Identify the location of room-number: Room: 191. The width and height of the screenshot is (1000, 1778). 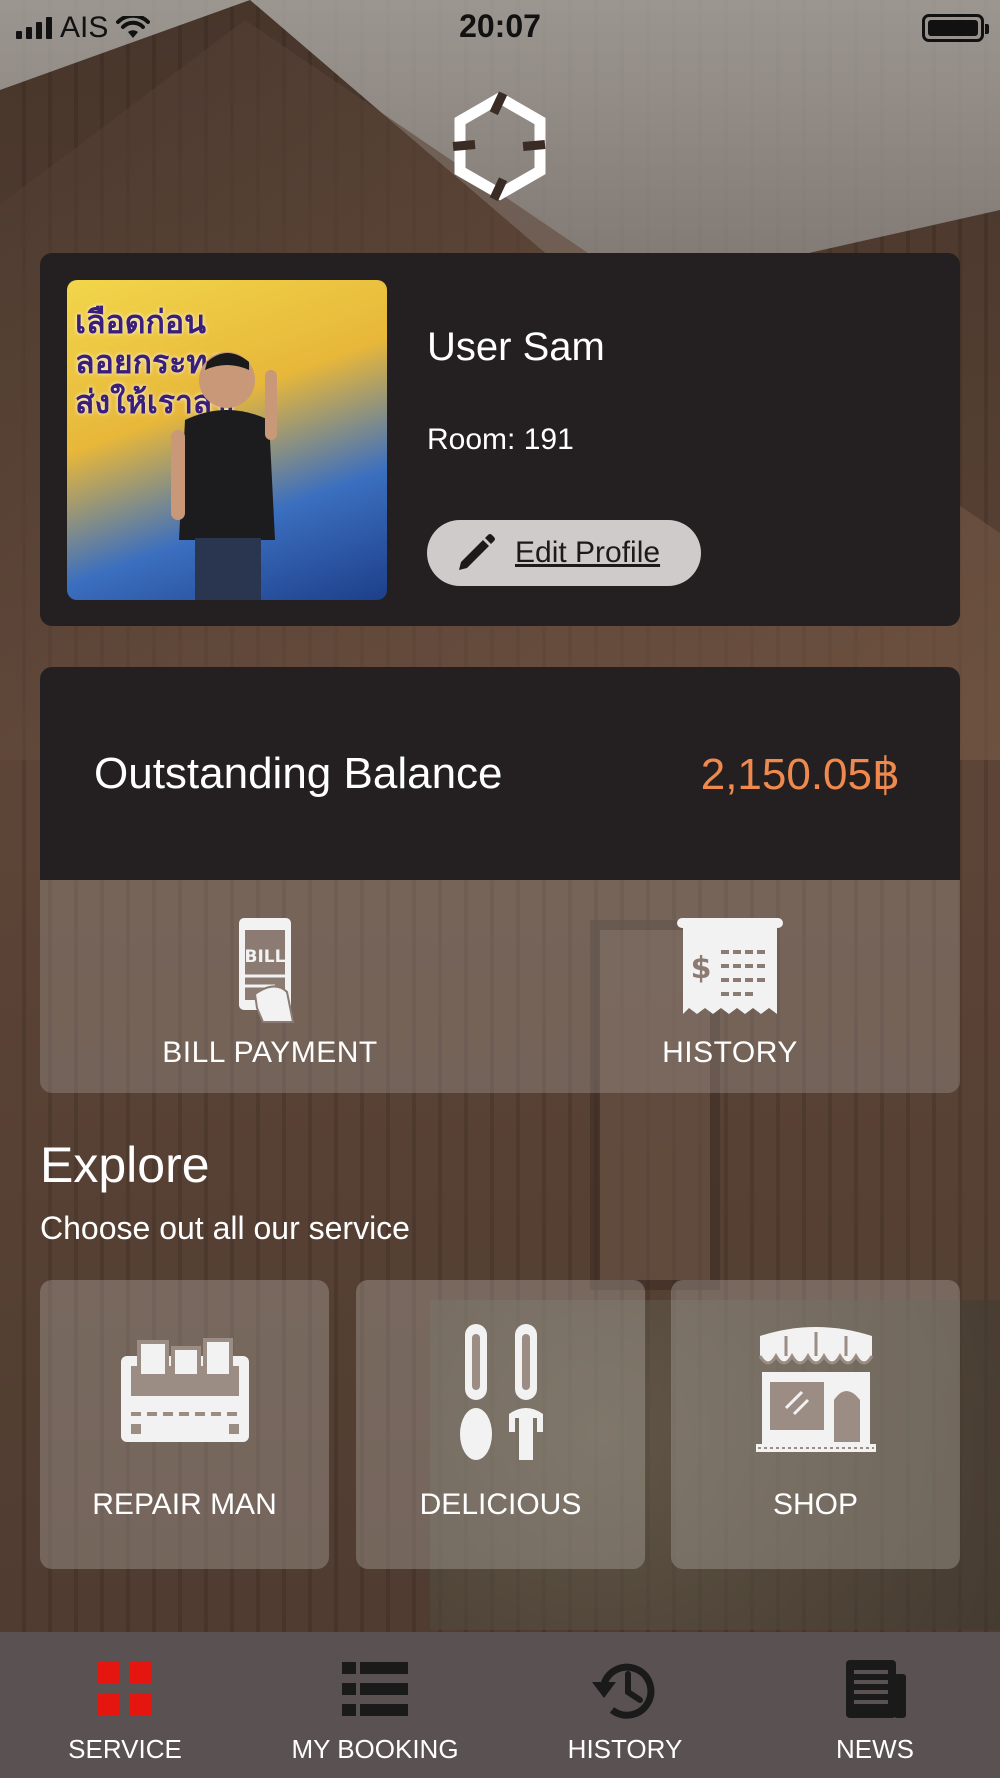
(500, 439).